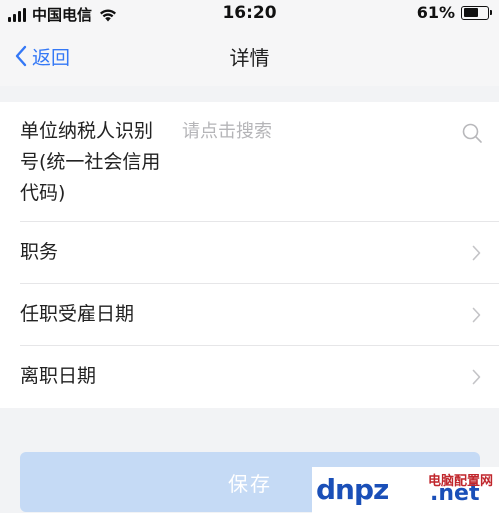 Image resolution: width=499 pixels, height=513 pixels. I want to click on battery-percent: 61%, so click(435, 12).